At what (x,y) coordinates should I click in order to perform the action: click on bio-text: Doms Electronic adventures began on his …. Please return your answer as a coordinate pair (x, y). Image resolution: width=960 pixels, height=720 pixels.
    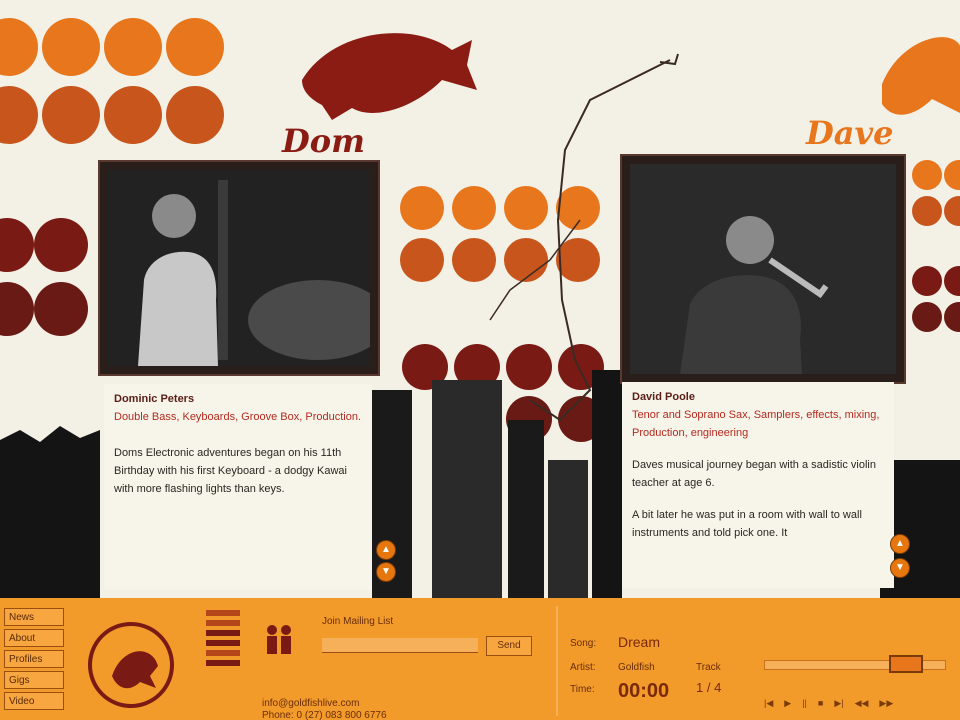
    Looking at the image, I should click on (230, 471).